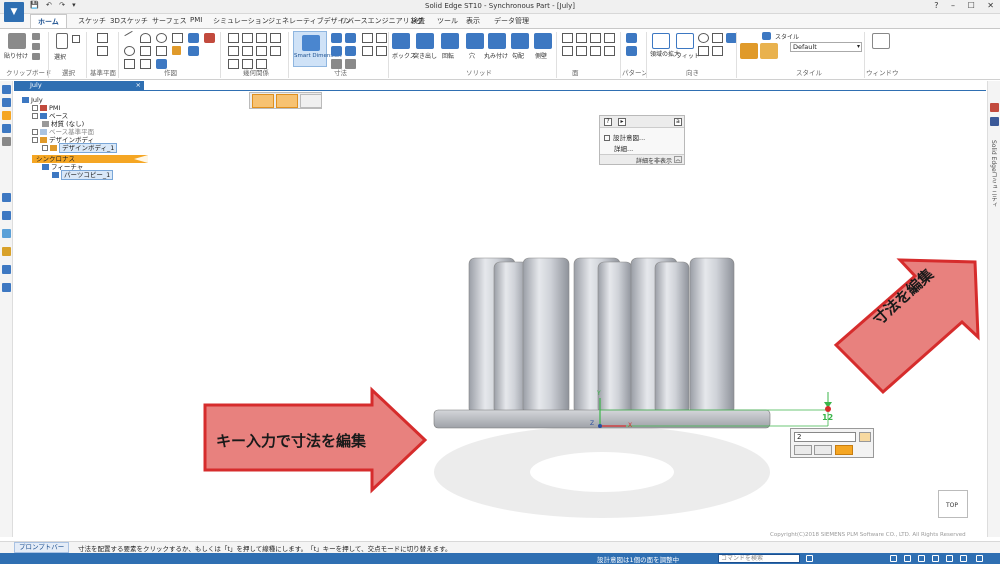  I want to click on view-orientation-status-icon, so click(963, 558).